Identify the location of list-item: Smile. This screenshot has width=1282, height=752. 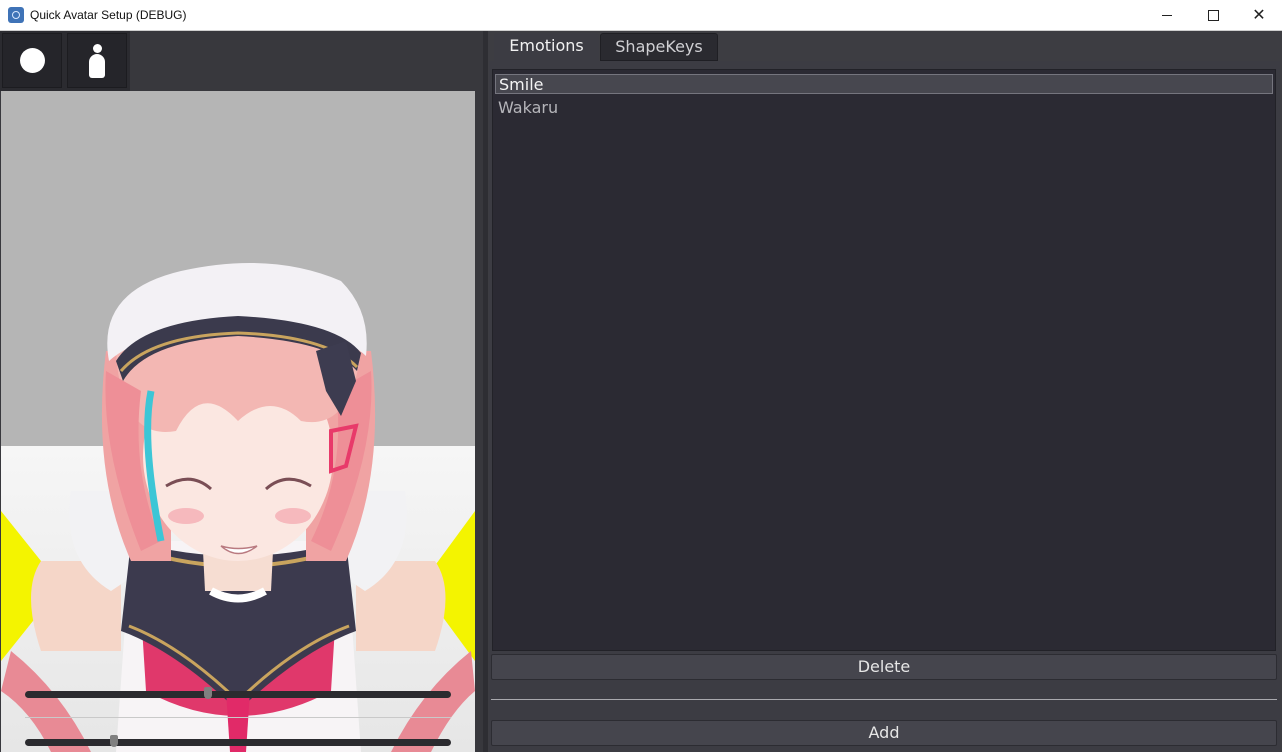
(884, 84).